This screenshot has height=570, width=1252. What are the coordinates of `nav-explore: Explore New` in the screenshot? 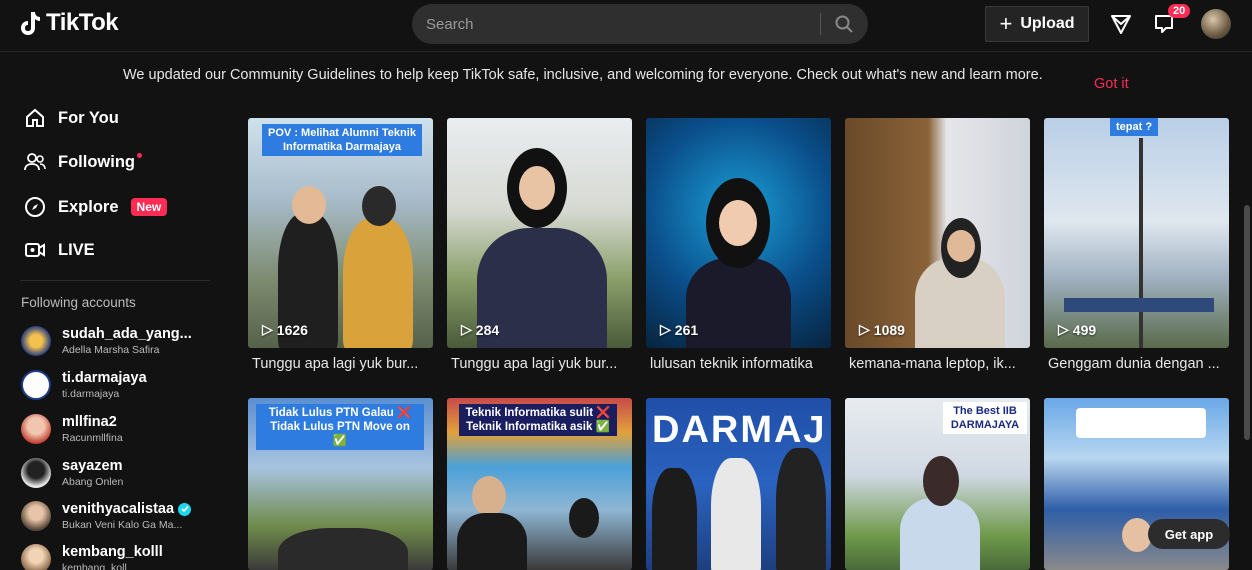 It's located at (96, 207).